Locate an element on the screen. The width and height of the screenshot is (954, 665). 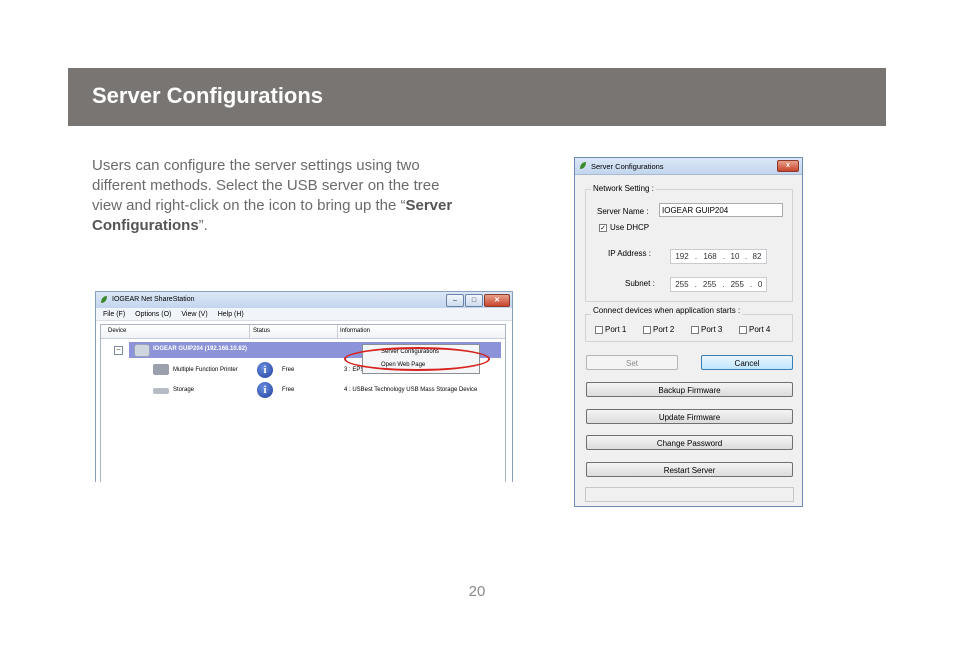
port2-label: Port 2 is located at coordinates (664, 329).